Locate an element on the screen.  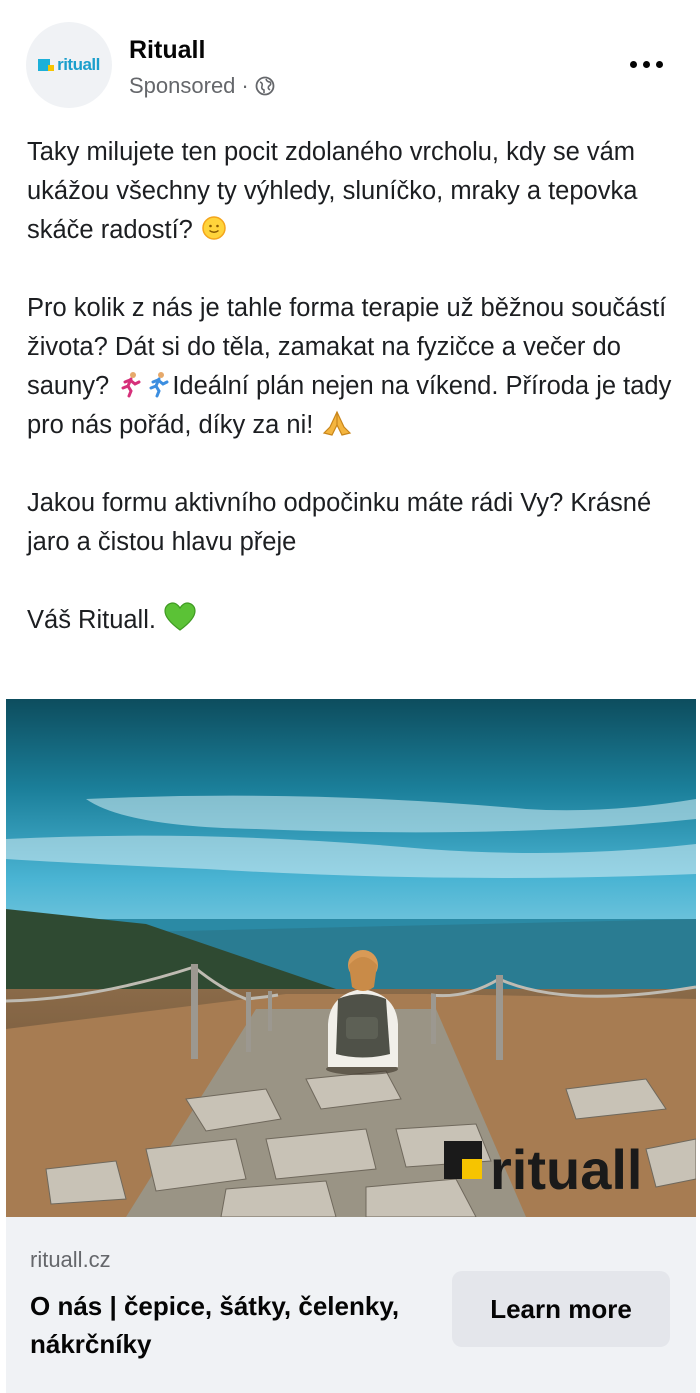
folded-hands-emoji is located at coordinates (337, 423).